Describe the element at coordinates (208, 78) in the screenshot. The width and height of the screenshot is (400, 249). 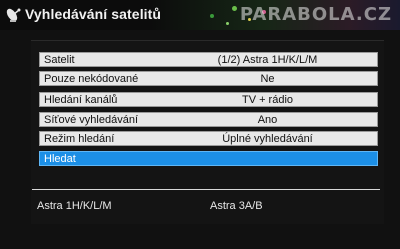
I see `menu-item-free-to-air-only: Pouze nekódované Ne` at that location.